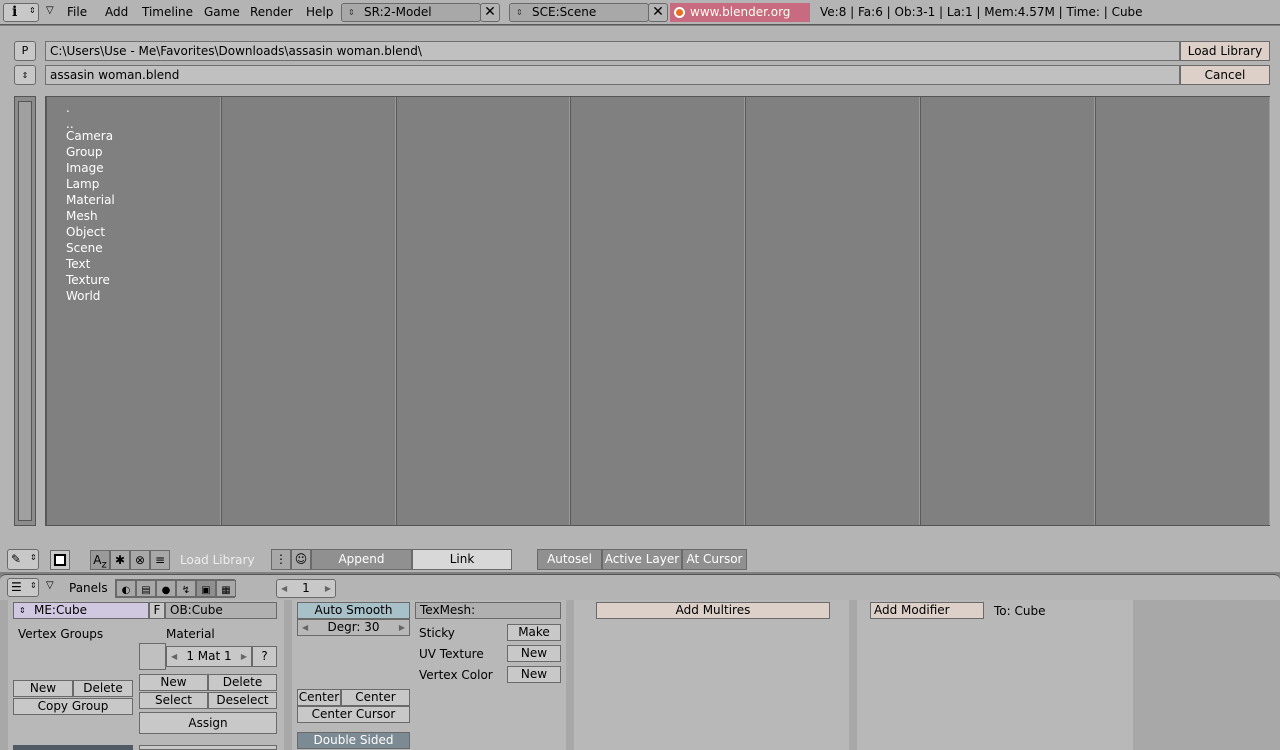  What do you see at coordinates (23, 559) in the screenshot?
I see `window-type-button: ✎ ⇕` at bounding box center [23, 559].